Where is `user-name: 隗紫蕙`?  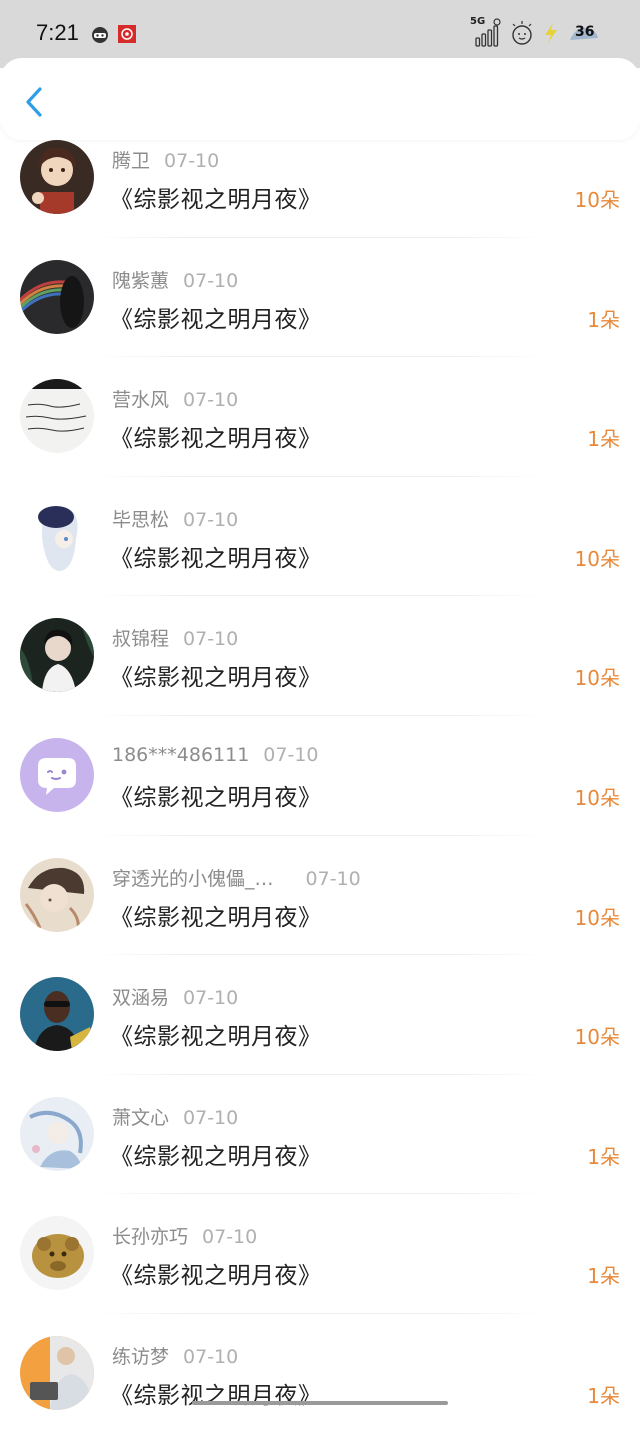
user-name: 隗紫蕙 is located at coordinates (140, 281).